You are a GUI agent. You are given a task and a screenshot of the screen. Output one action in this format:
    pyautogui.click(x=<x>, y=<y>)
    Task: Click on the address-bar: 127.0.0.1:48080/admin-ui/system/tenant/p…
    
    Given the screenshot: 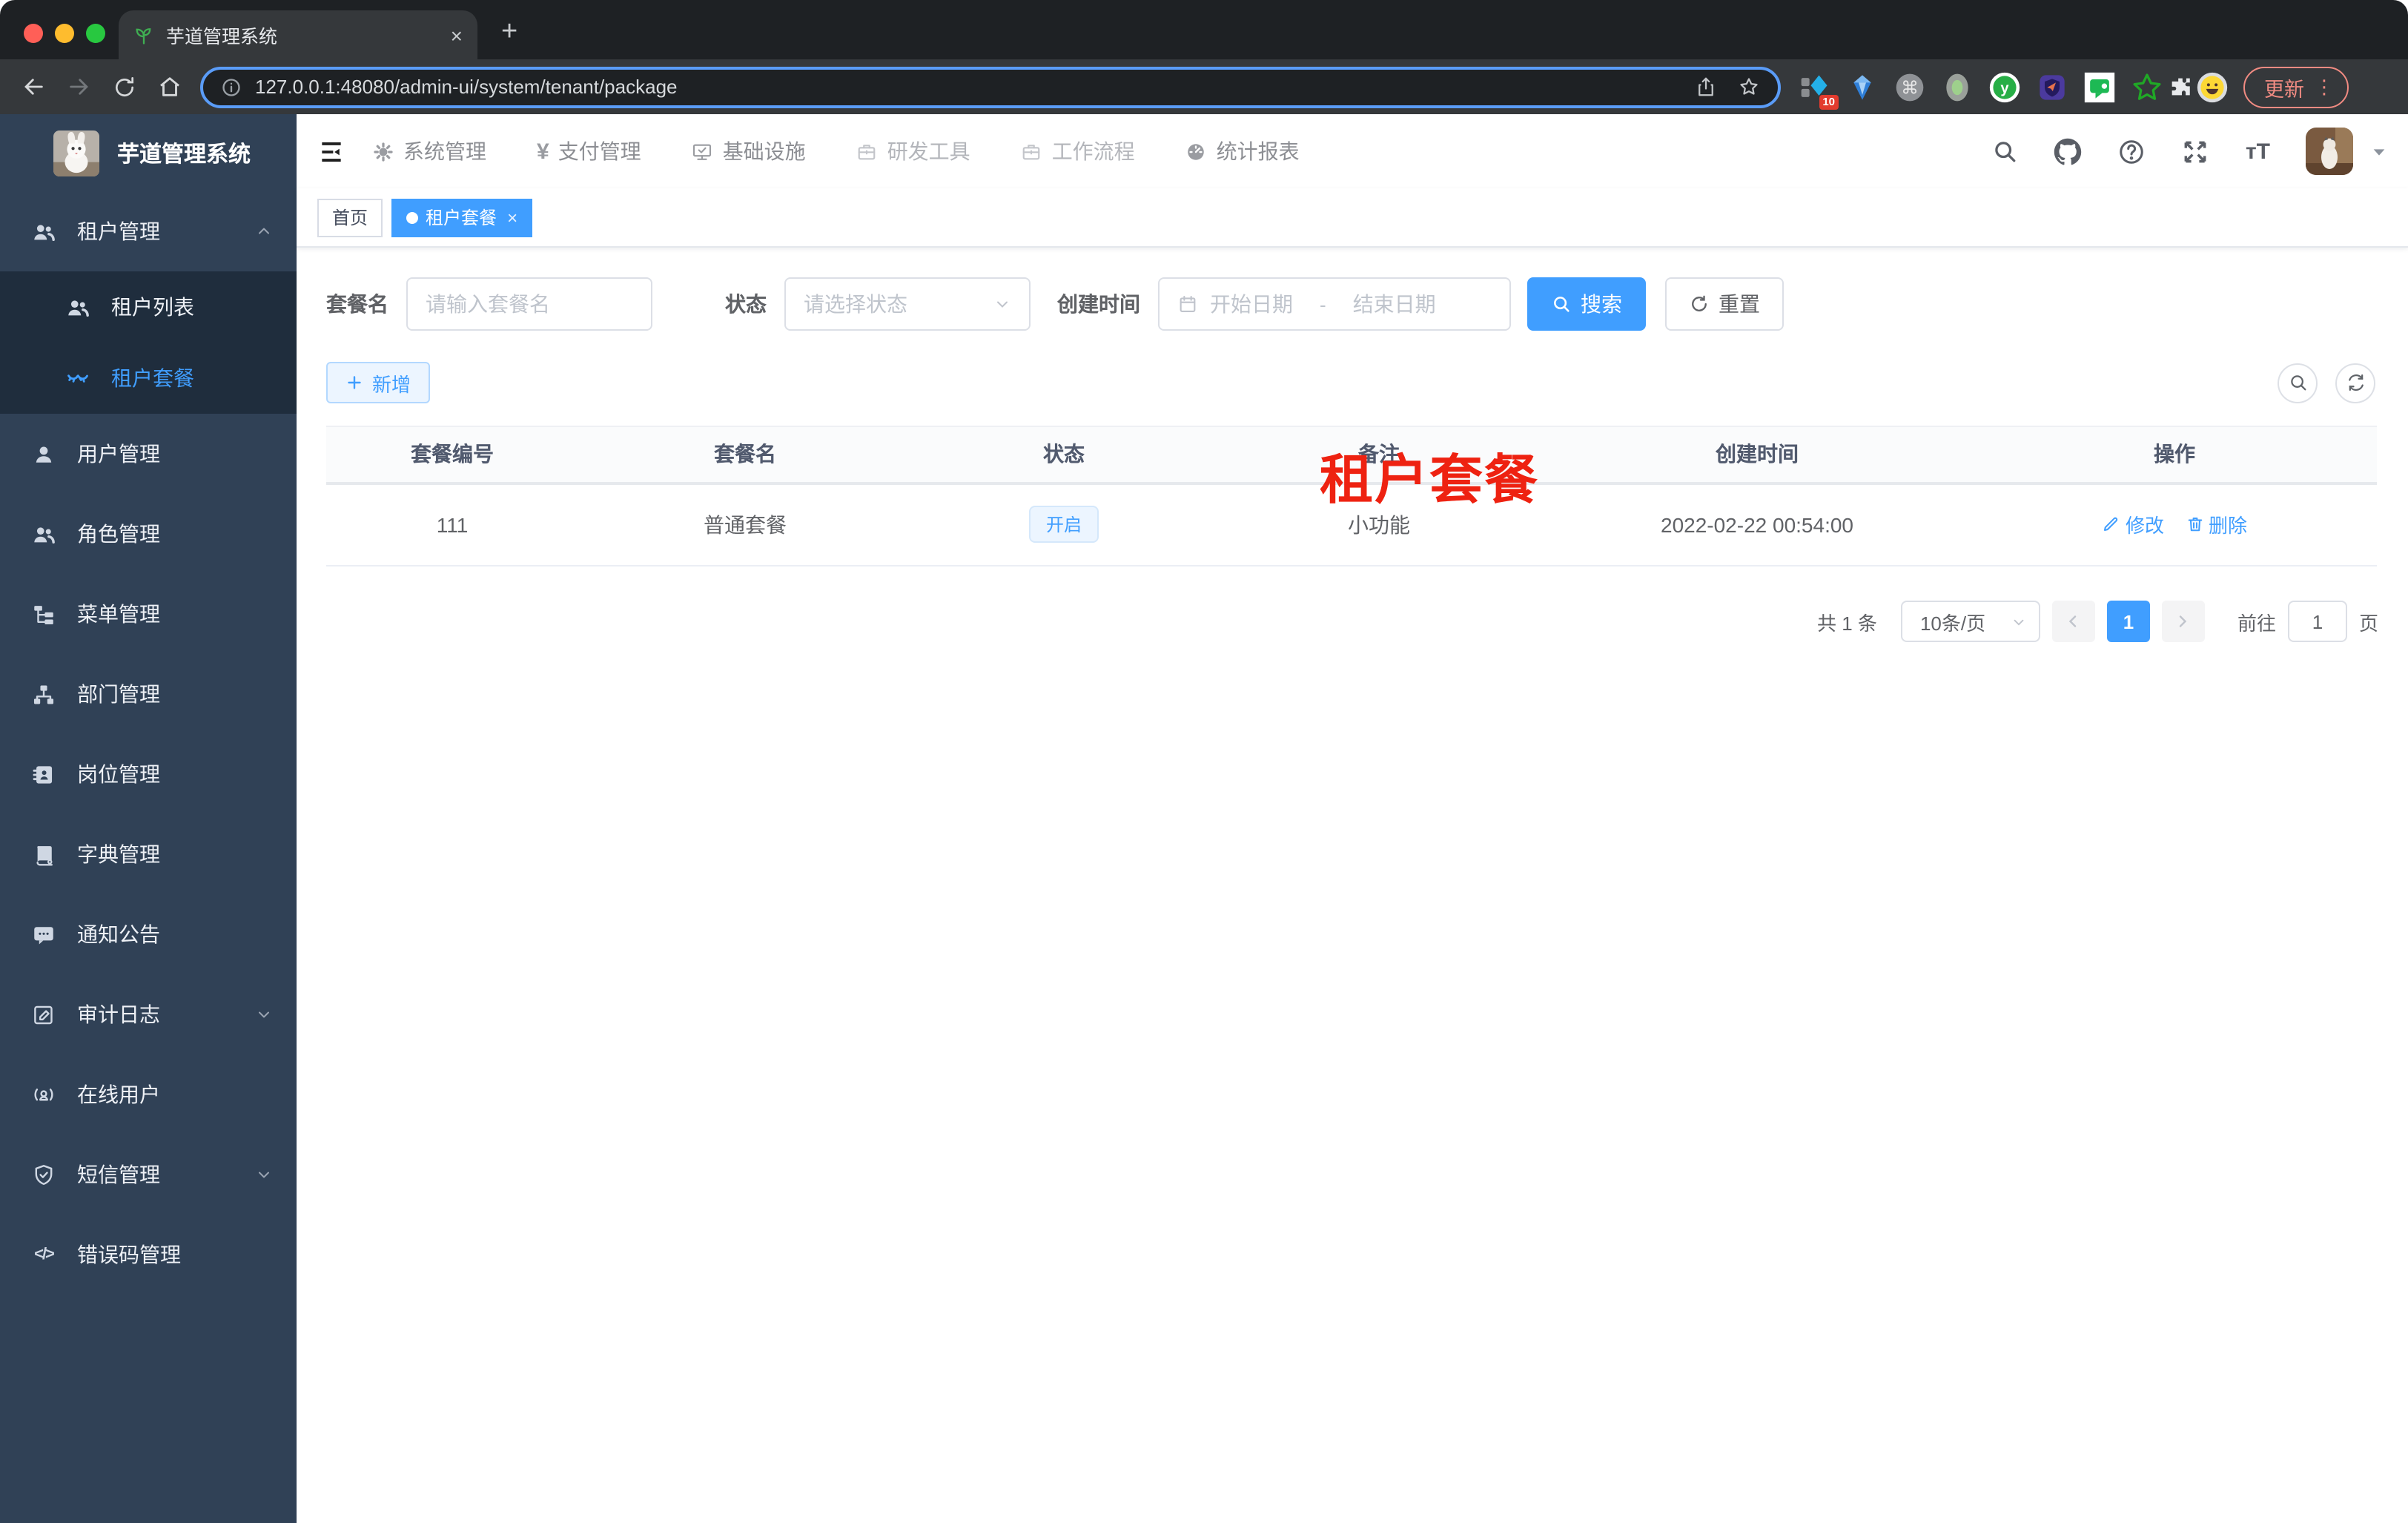 What is the action you would take?
    pyautogui.click(x=990, y=87)
    